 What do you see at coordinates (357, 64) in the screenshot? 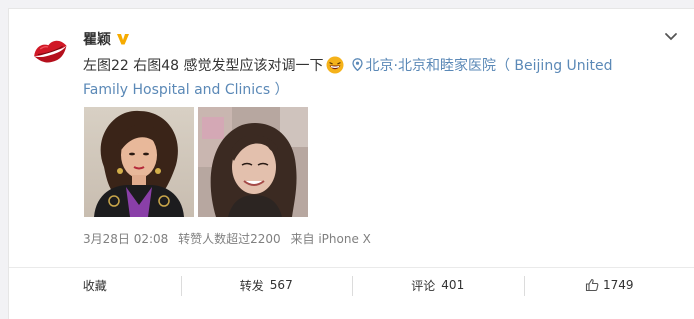
I see `location-pin-icon` at bounding box center [357, 64].